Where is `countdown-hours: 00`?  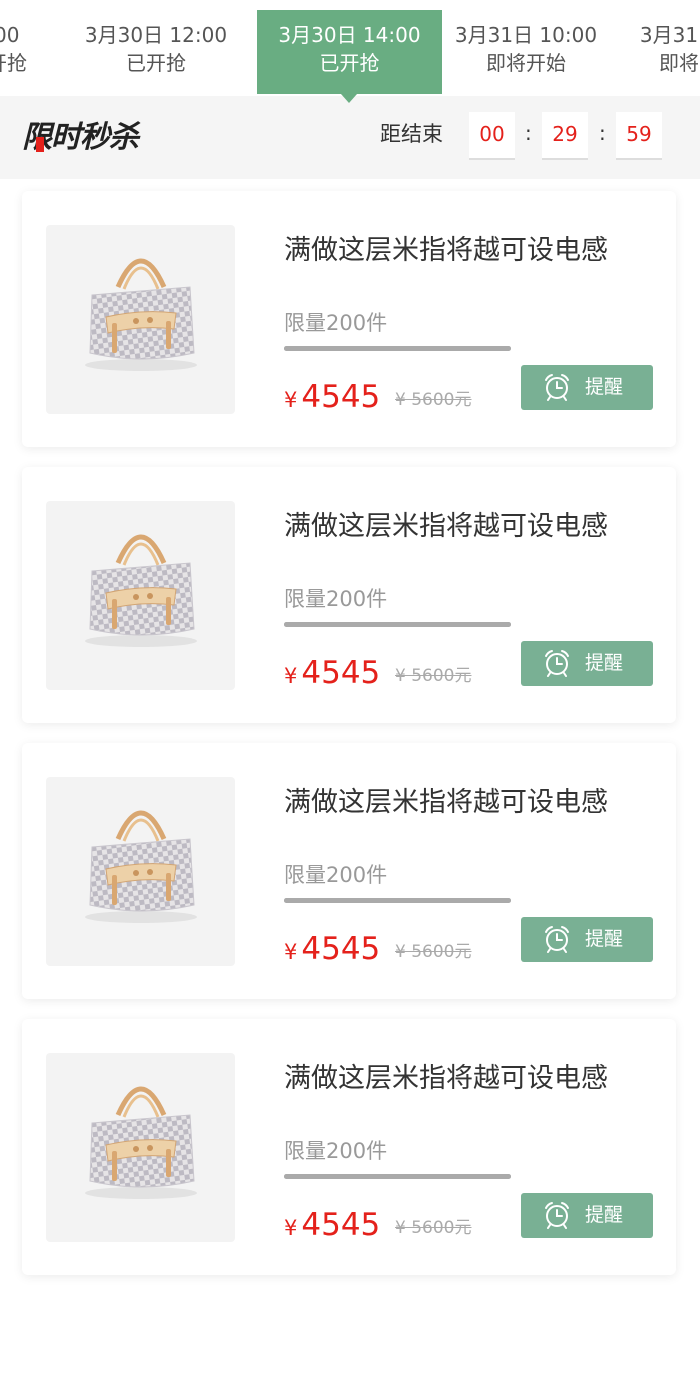 countdown-hours: 00 is located at coordinates (492, 136).